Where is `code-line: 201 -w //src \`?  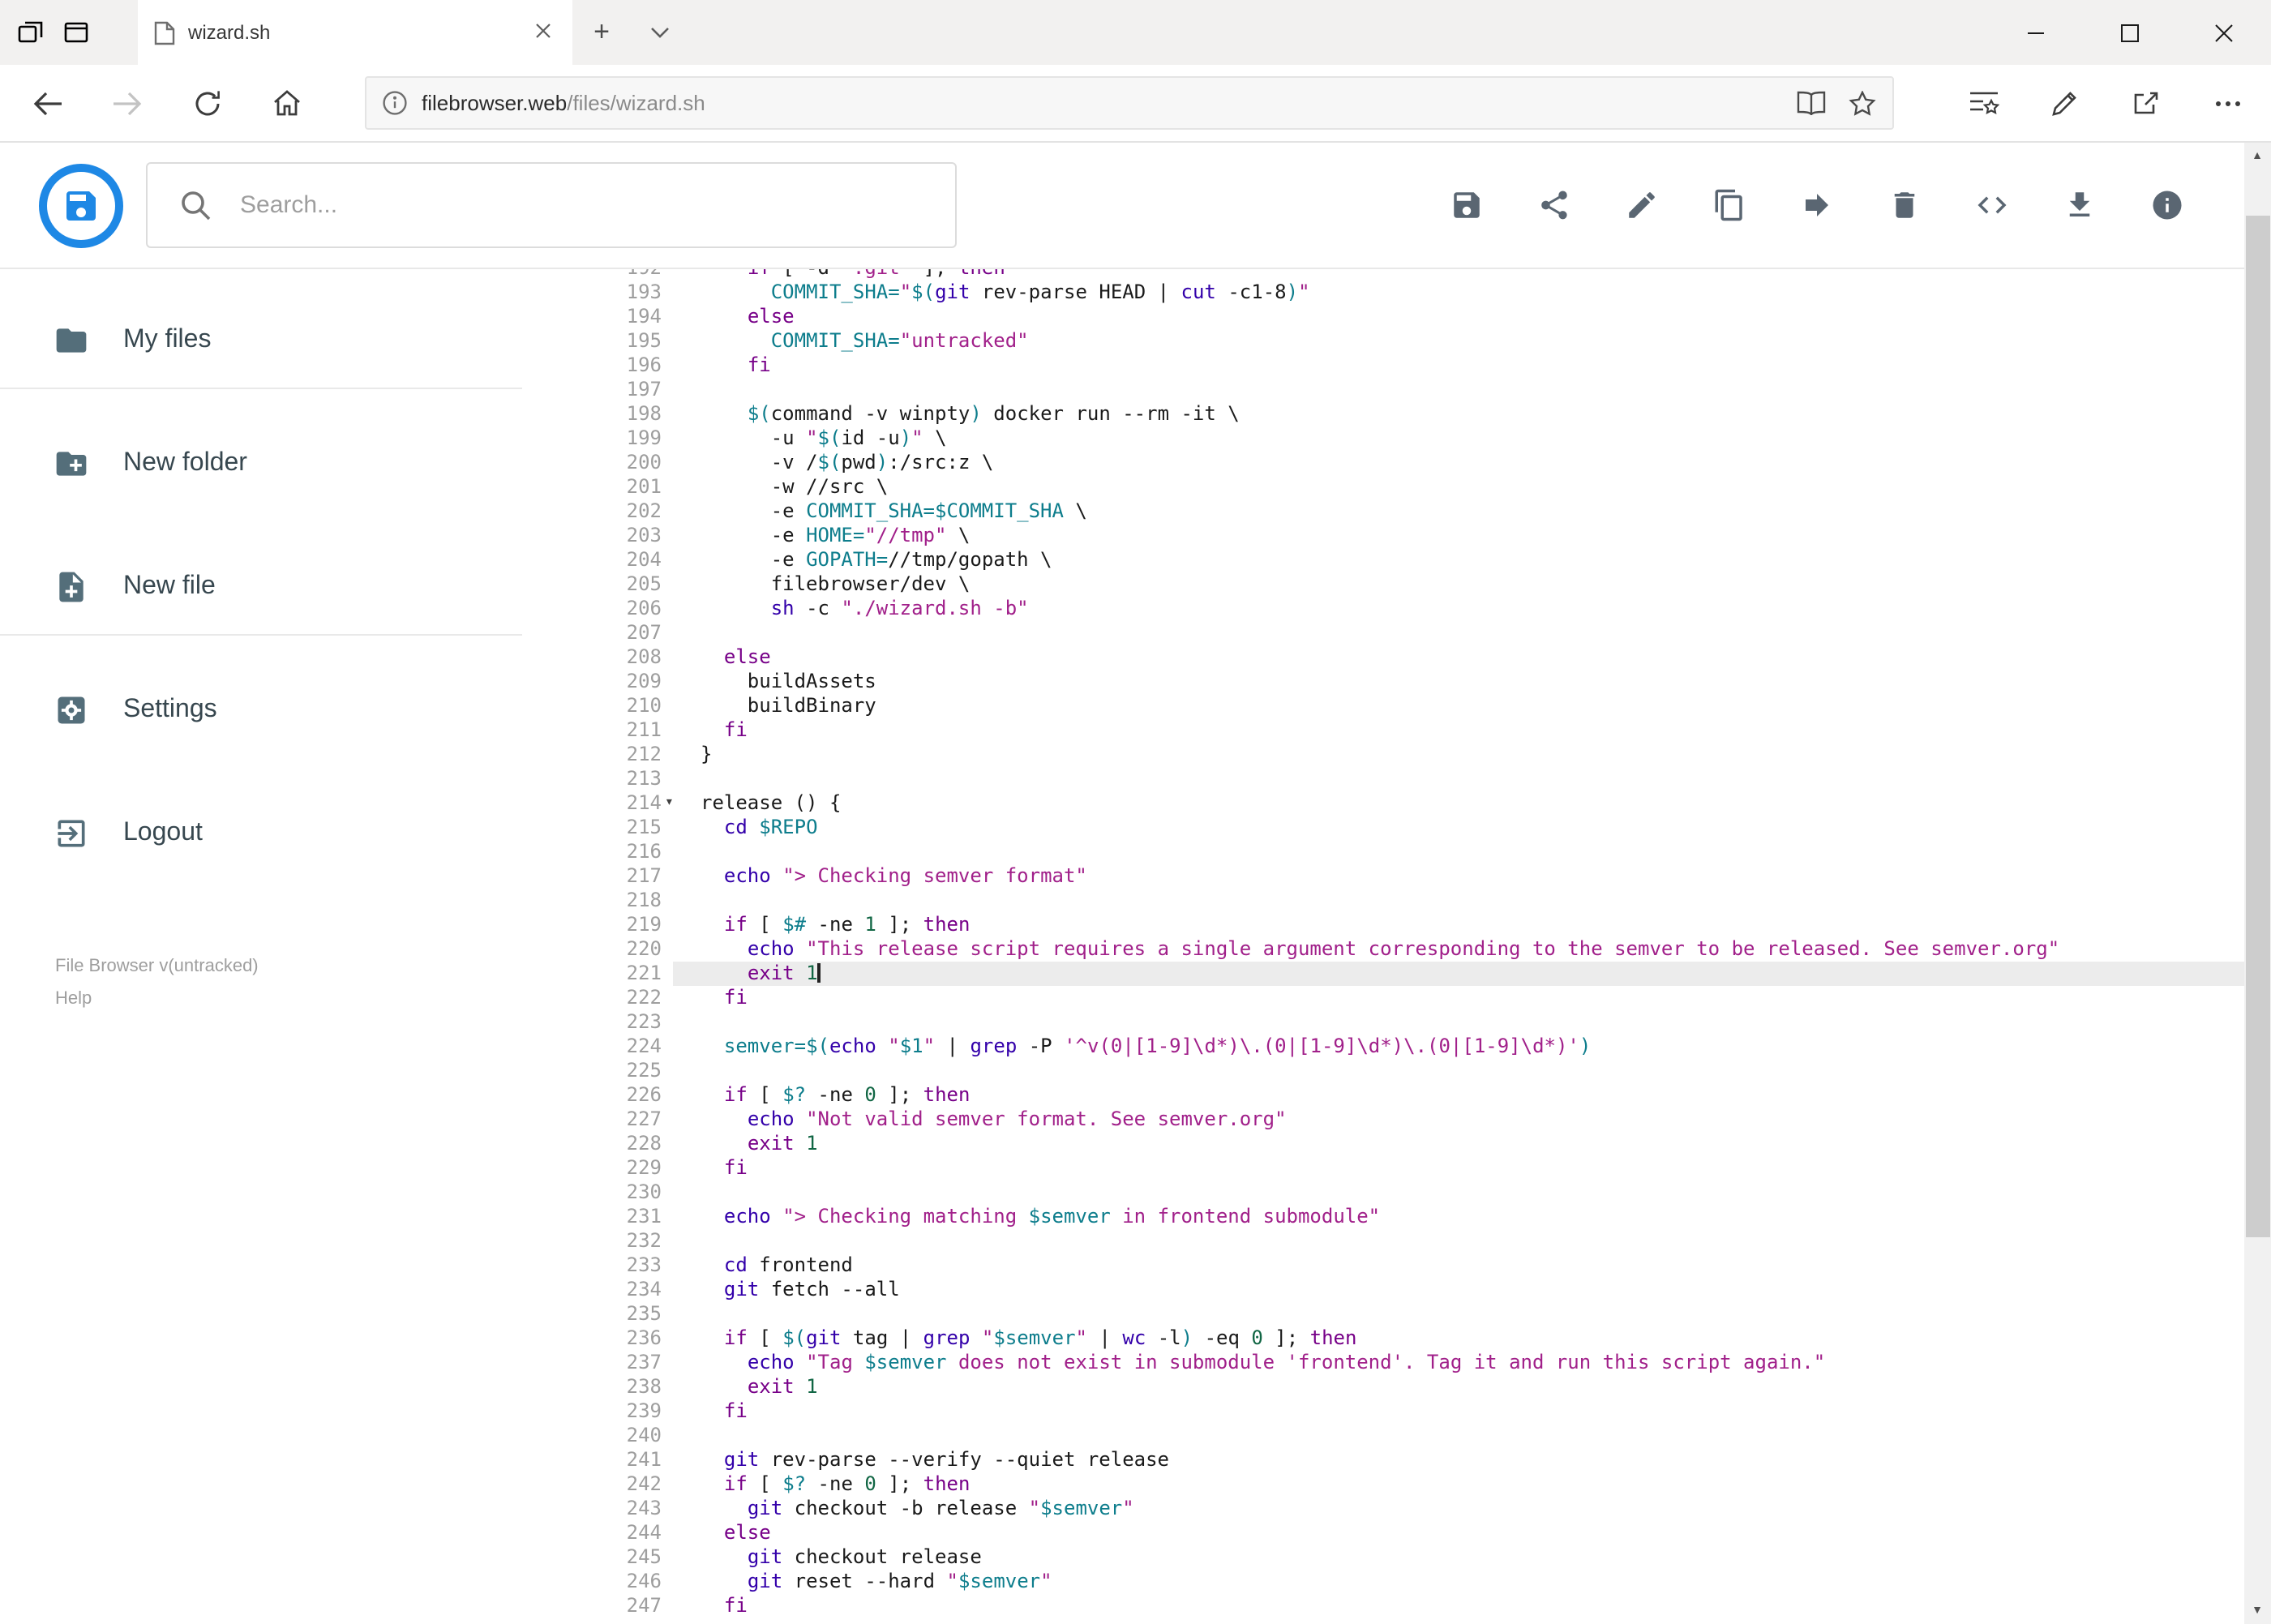 code-line: 201 -w //src \ is located at coordinates (1382, 487).